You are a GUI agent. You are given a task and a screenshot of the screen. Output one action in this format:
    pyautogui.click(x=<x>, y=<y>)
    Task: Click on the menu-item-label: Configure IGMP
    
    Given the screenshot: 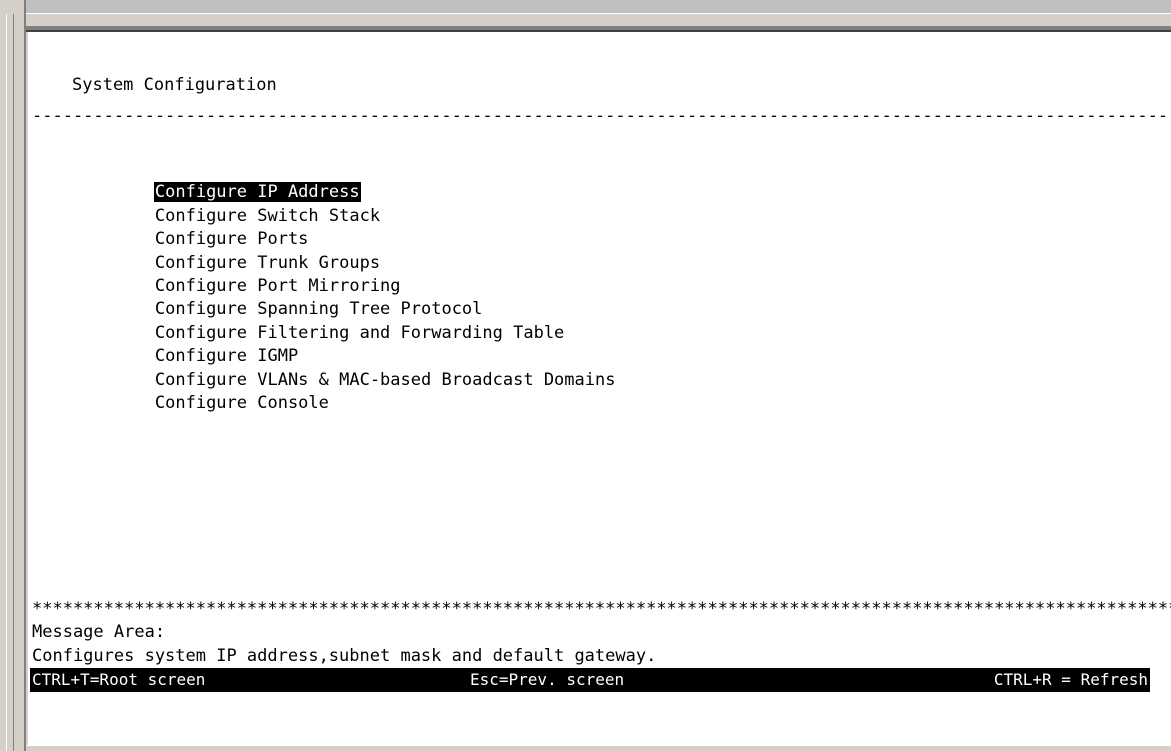 What is the action you would take?
    pyautogui.click(x=226, y=356)
    